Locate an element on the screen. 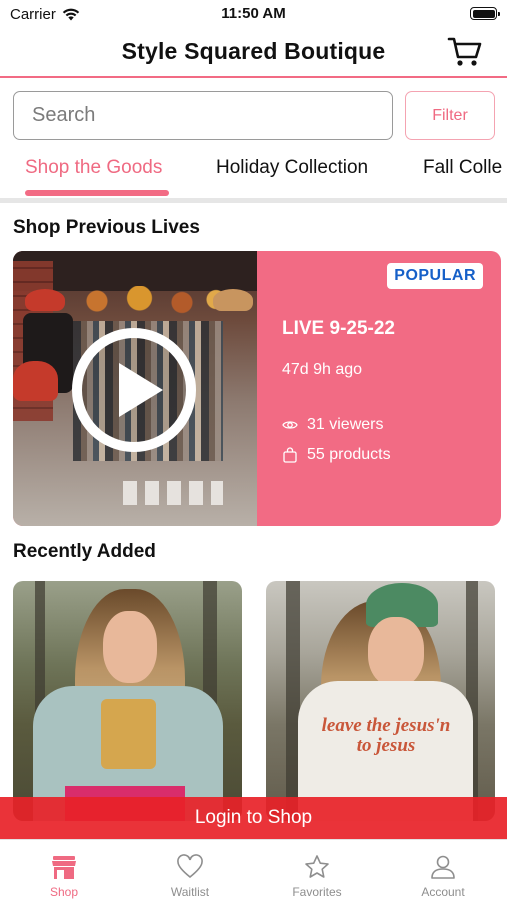  nav-label: Shop is located at coordinates (64, 892).